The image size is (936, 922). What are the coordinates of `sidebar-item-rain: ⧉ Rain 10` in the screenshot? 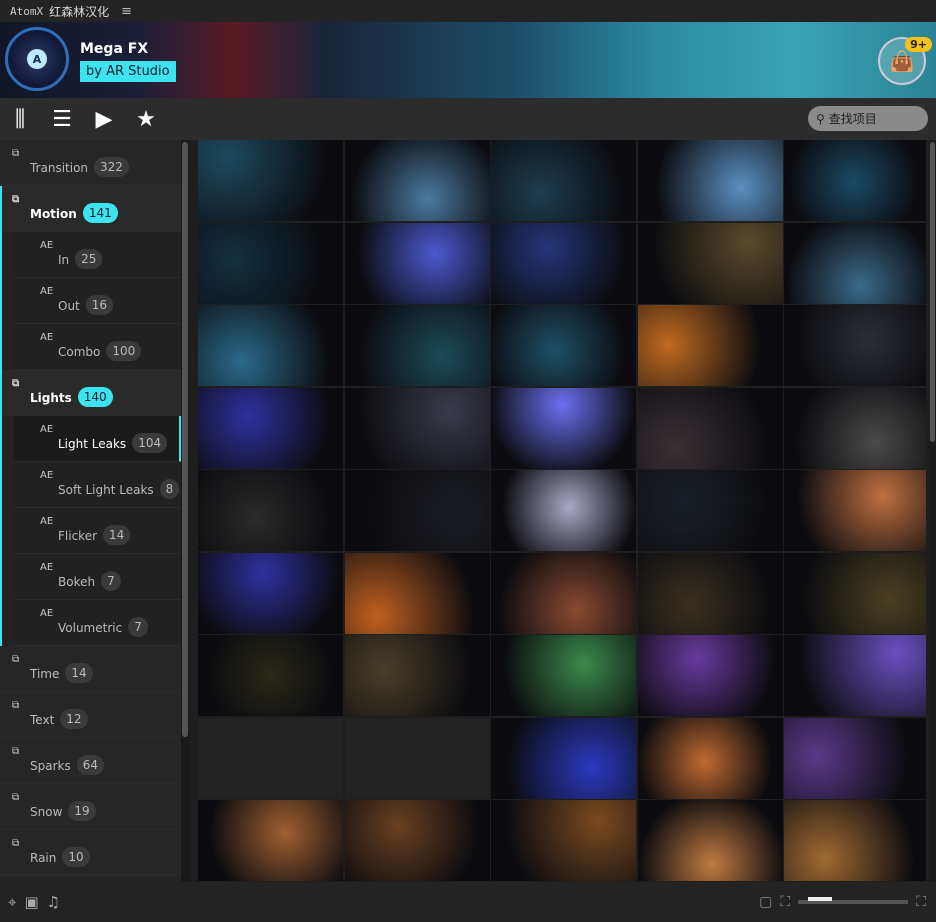 It's located at (90, 853).